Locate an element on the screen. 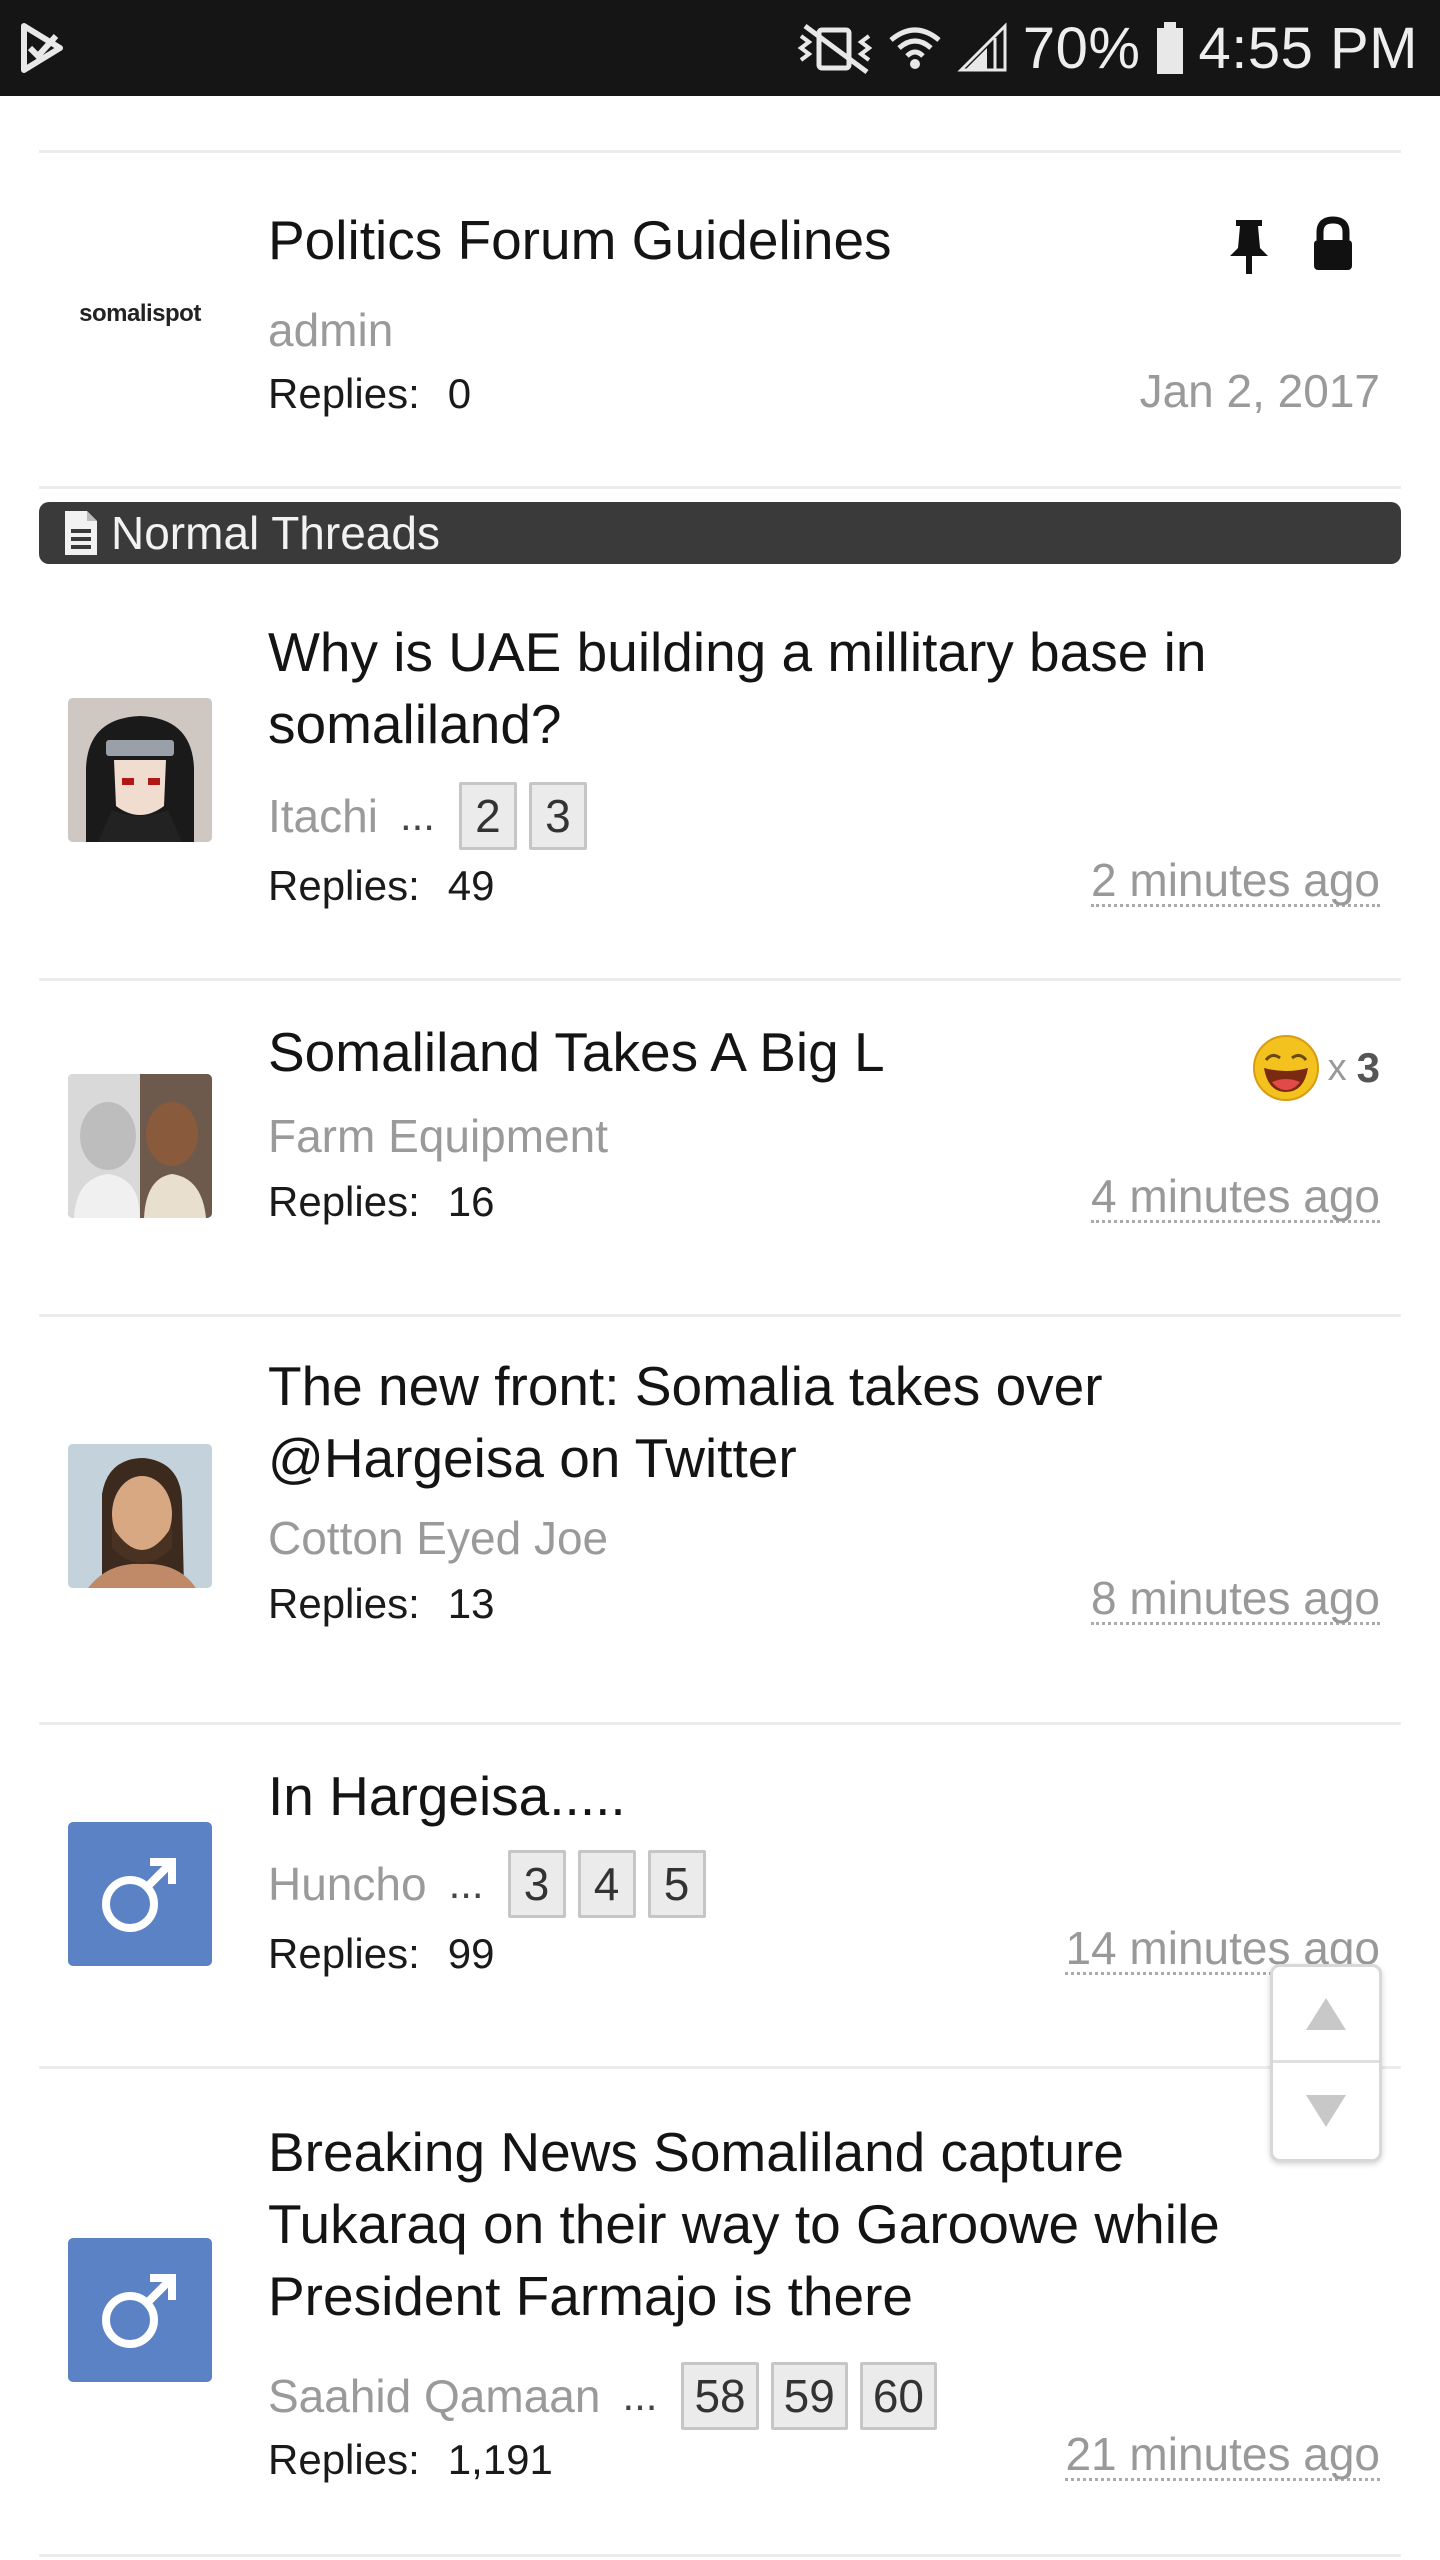 The image size is (1440, 2560). thread-author-line: Farm Equipment is located at coordinates (438, 1136).